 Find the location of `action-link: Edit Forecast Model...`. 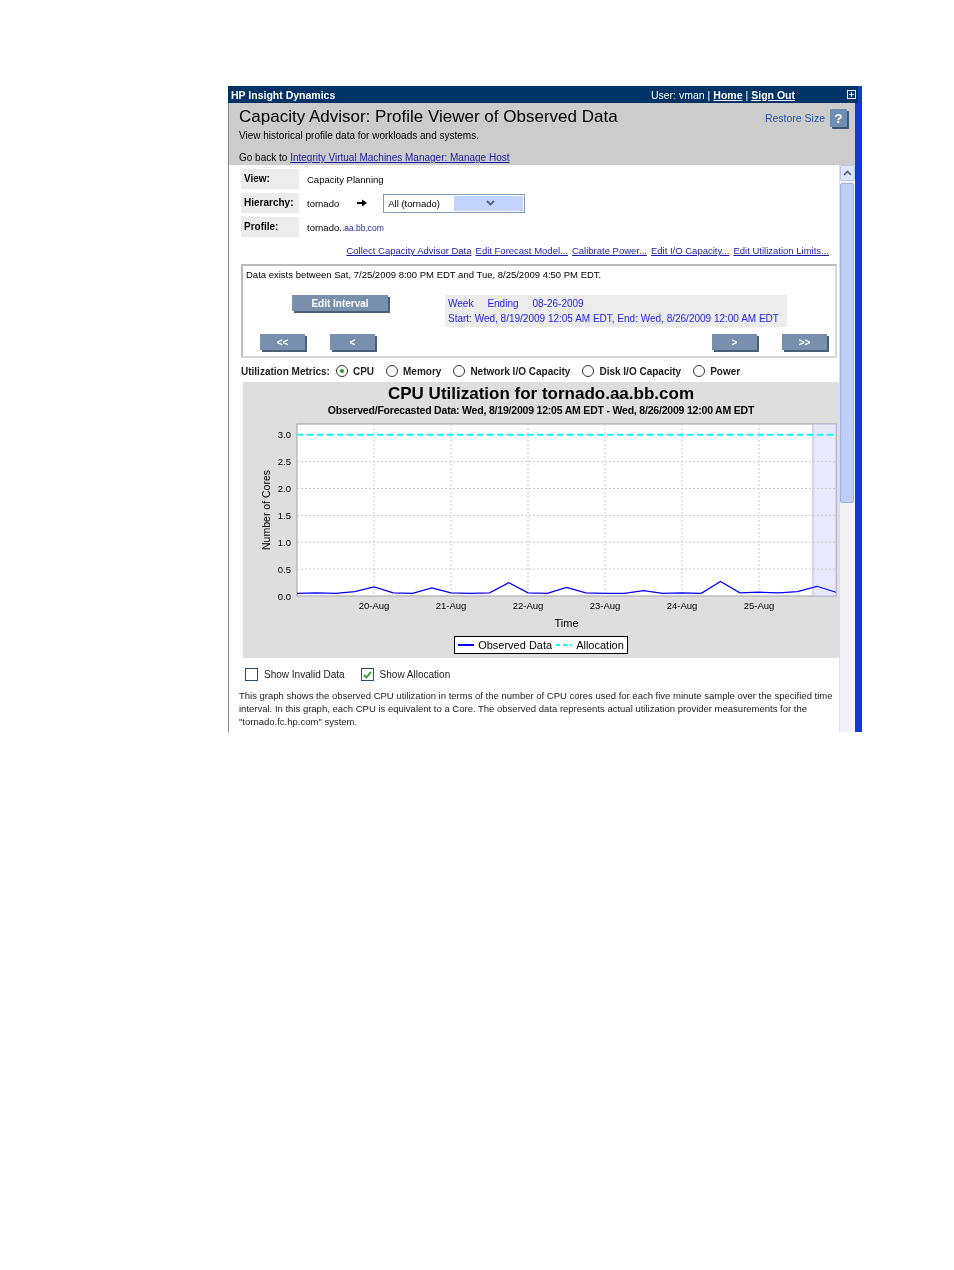

action-link: Edit Forecast Model... is located at coordinates (521, 250).